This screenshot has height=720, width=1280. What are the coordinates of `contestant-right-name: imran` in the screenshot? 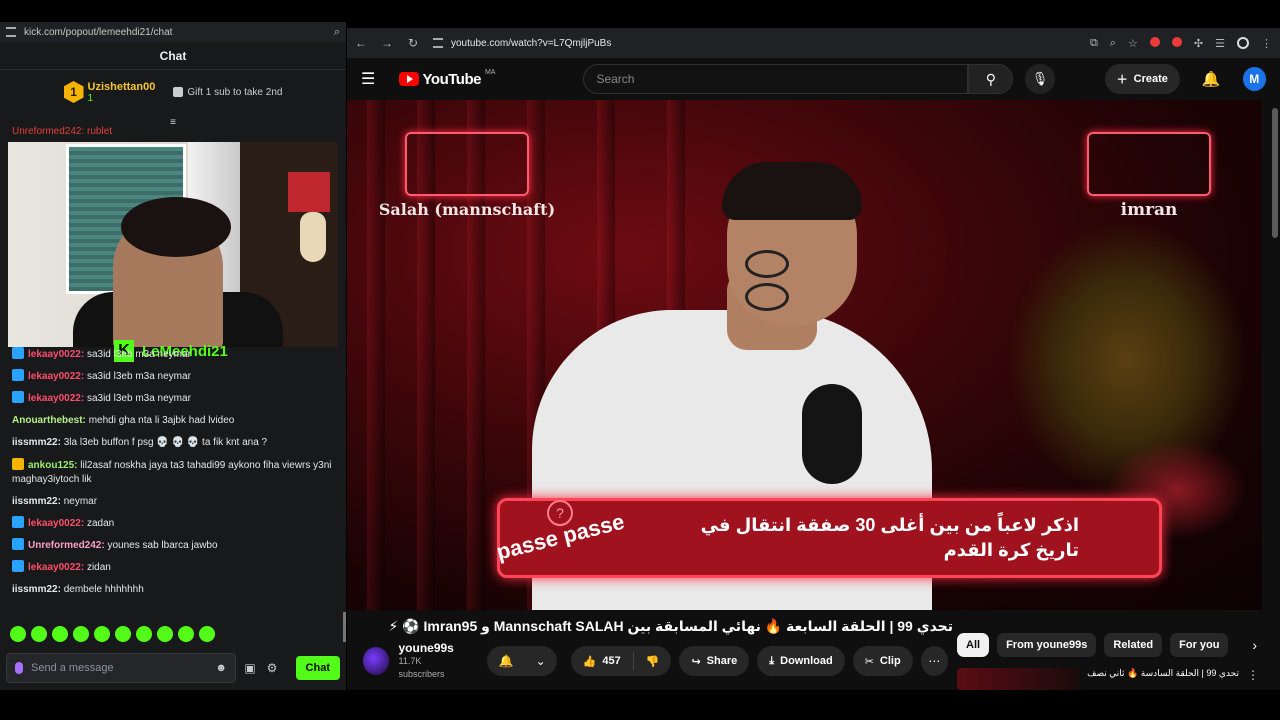 It's located at (1149, 210).